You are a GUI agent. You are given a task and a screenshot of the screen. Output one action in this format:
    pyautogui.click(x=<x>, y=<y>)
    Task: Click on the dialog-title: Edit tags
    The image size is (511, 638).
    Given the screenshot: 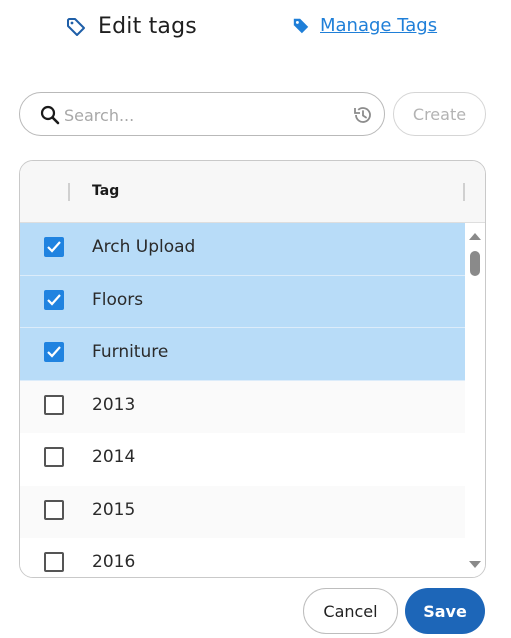 What is the action you would take?
    pyautogui.click(x=147, y=26)
    